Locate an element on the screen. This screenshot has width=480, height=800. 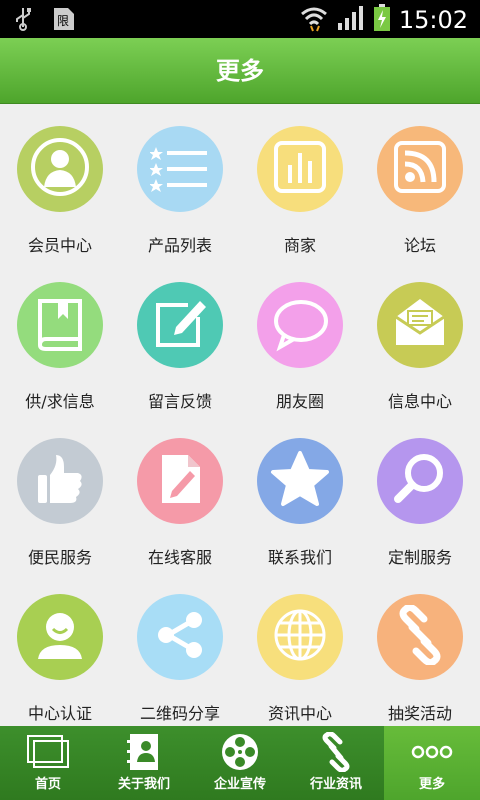
title-bar: 更多 is located at coordinates (240, 71).